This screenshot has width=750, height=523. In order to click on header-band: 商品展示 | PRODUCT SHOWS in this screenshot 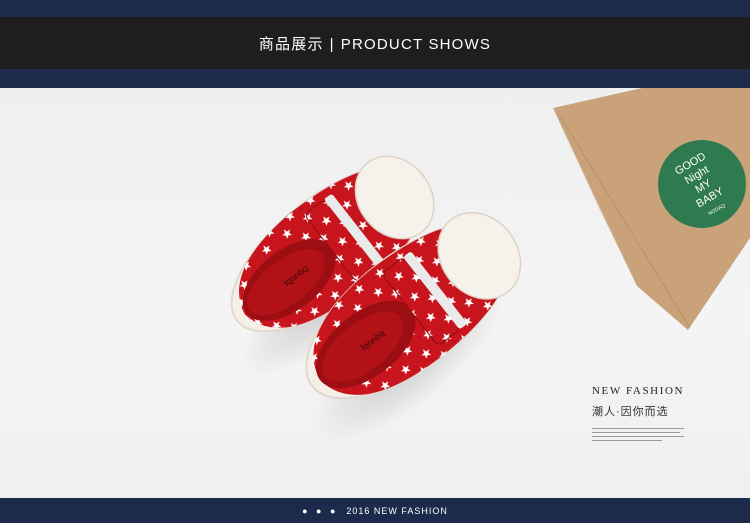, I will do `click(375, 43)`.